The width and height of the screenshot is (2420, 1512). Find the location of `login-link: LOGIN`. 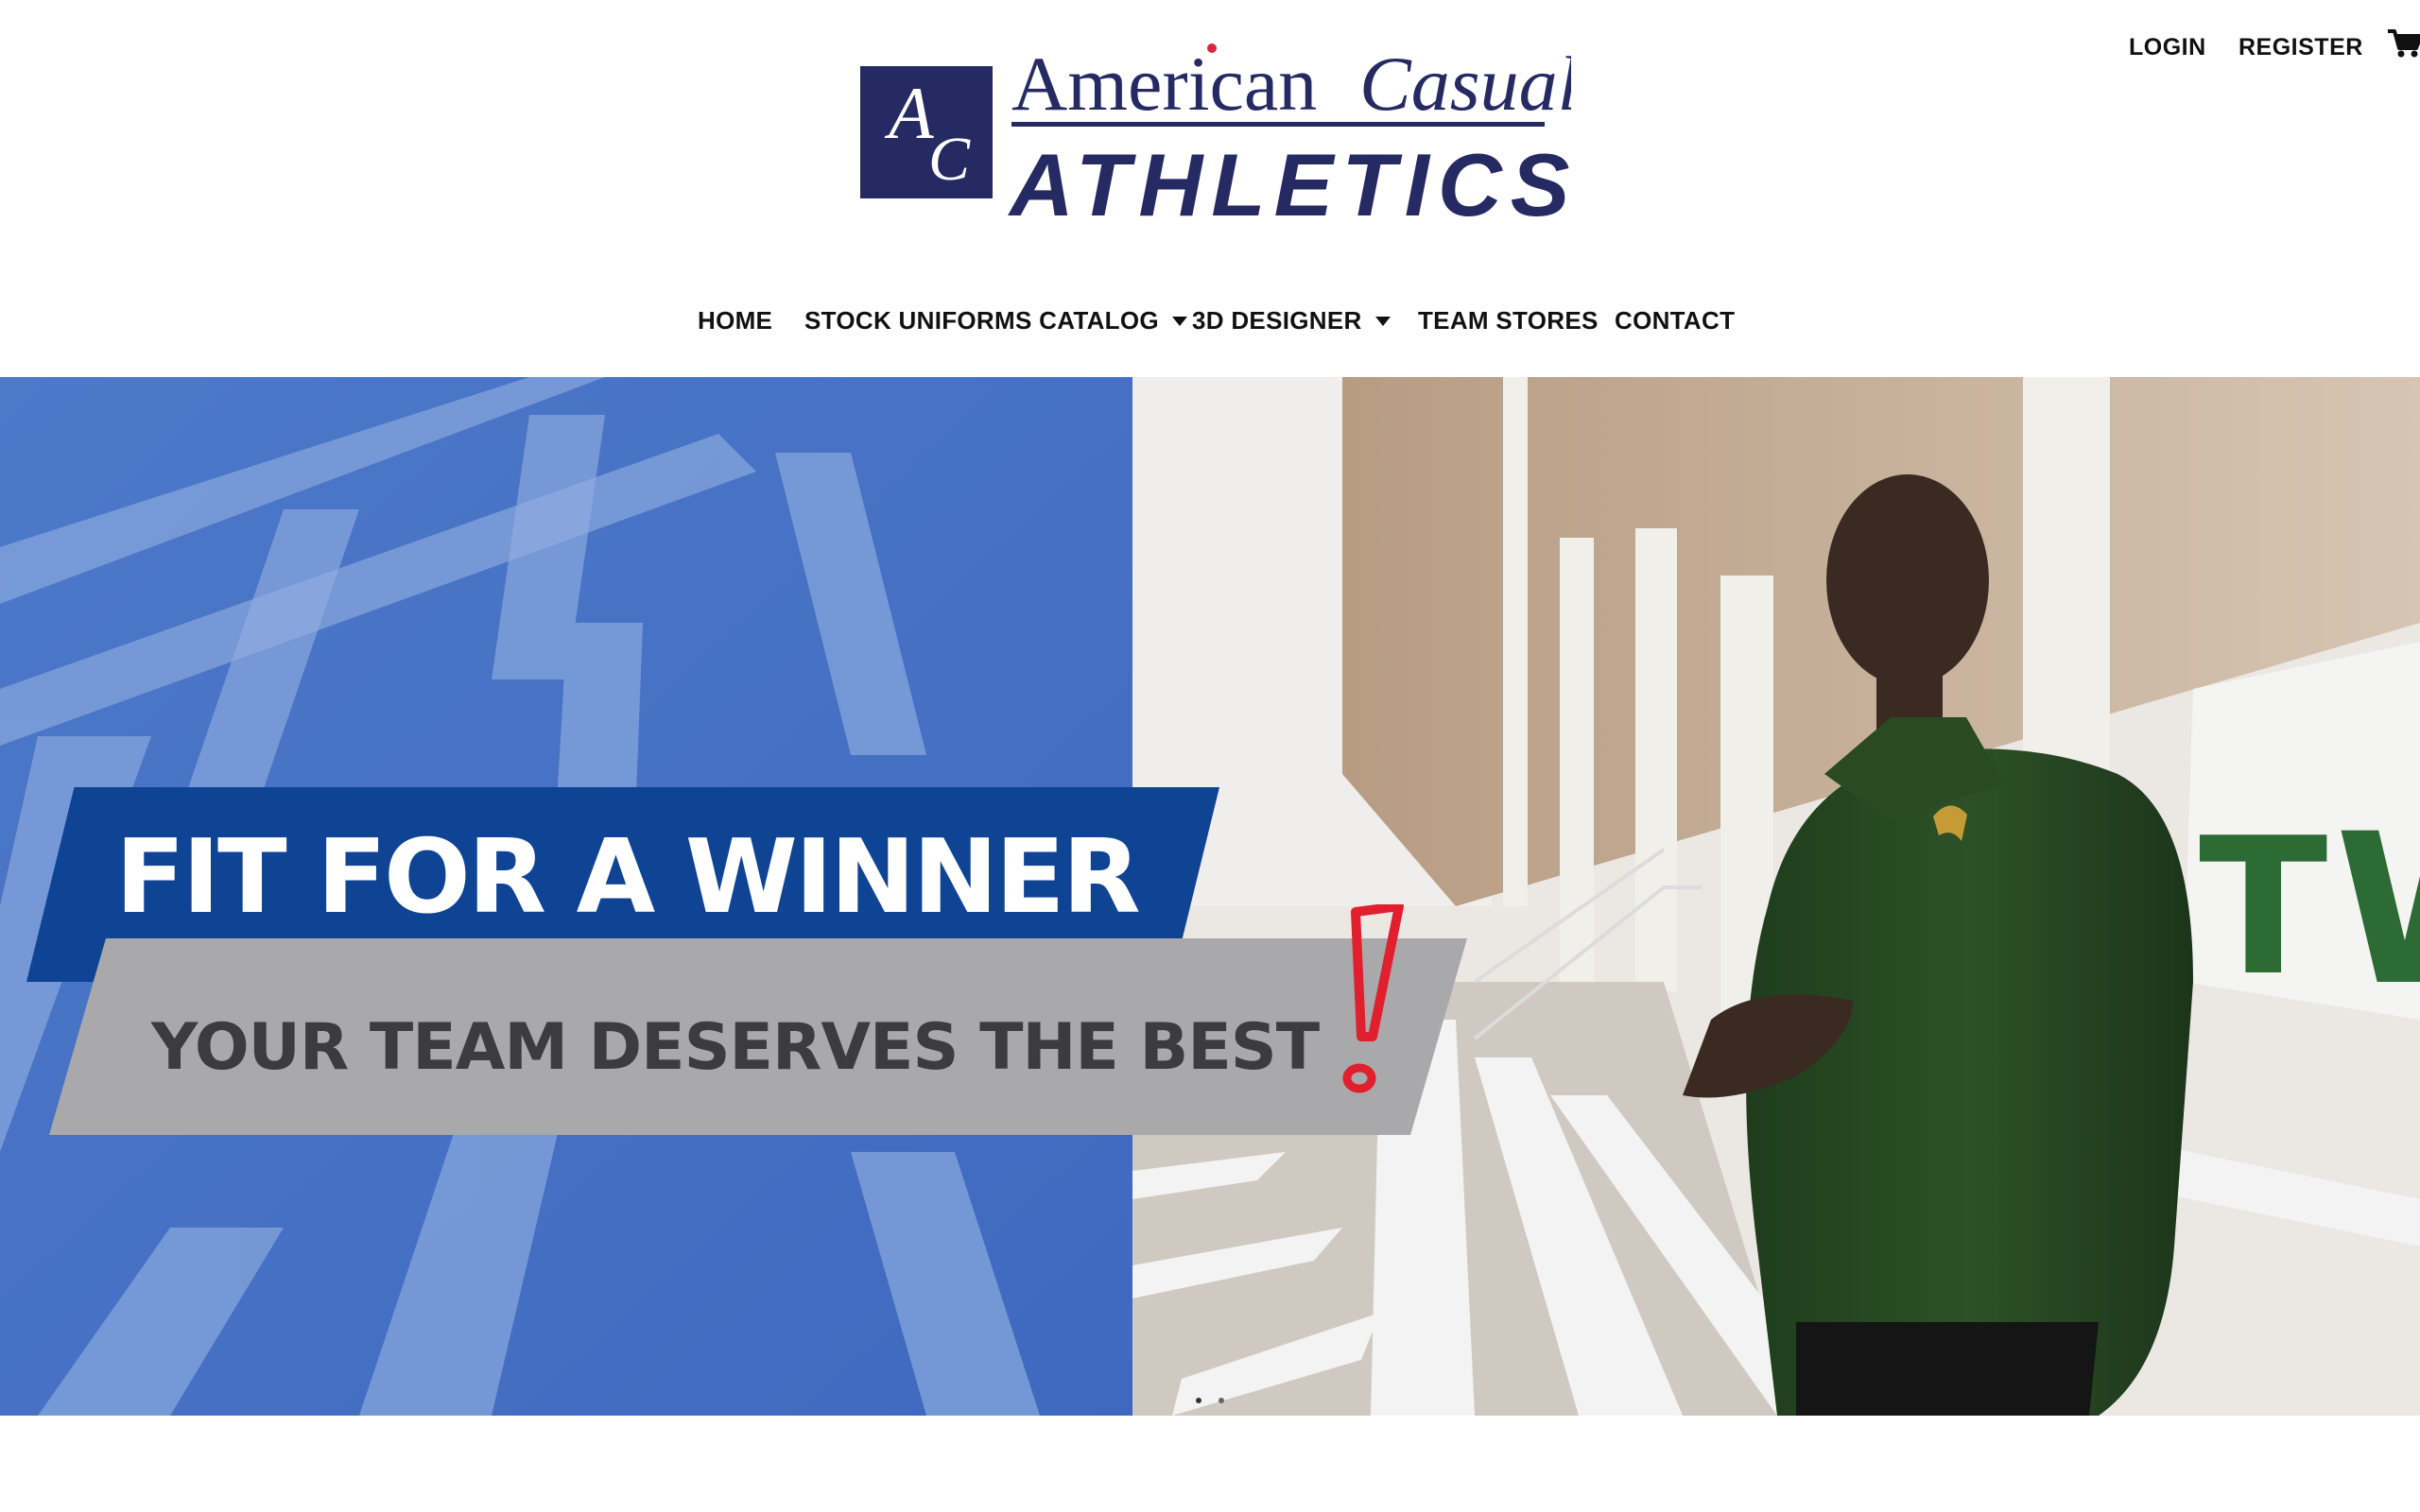

login-link: LOGIN is located at coordinates (2167, 47).